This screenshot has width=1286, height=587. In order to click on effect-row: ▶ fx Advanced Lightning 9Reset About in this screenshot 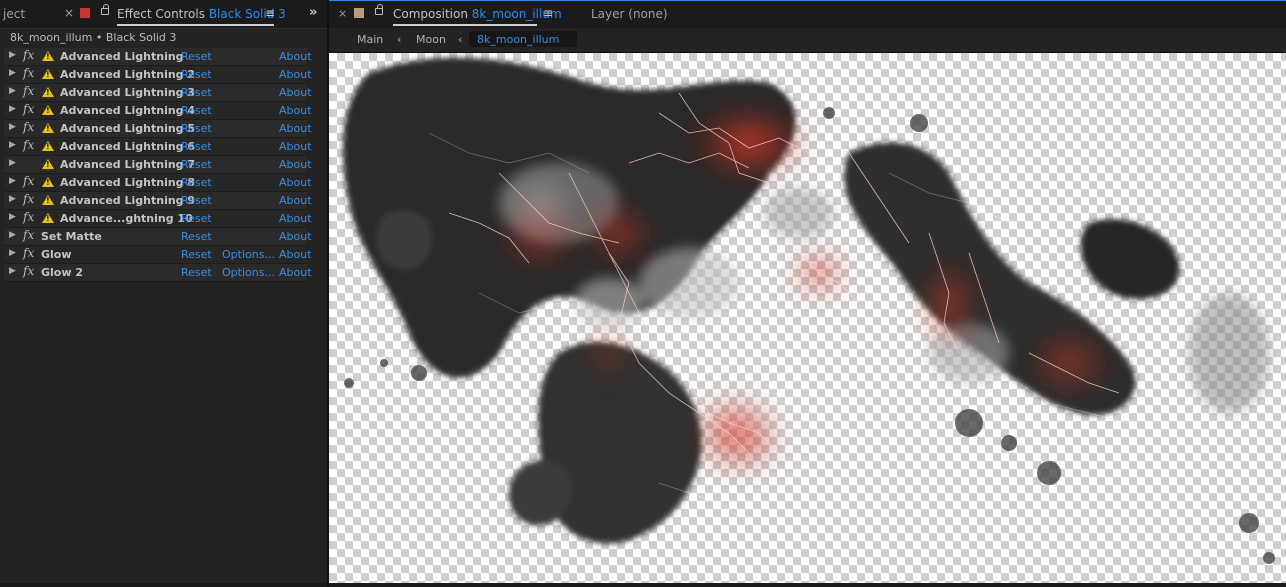, I will do `click(158, 201)`.